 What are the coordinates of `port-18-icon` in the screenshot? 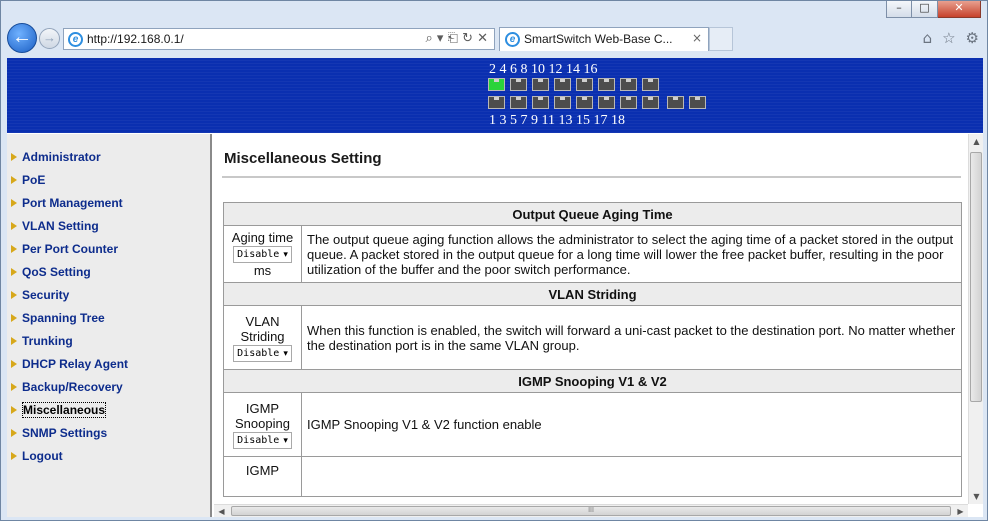 It's located at (697, 102).